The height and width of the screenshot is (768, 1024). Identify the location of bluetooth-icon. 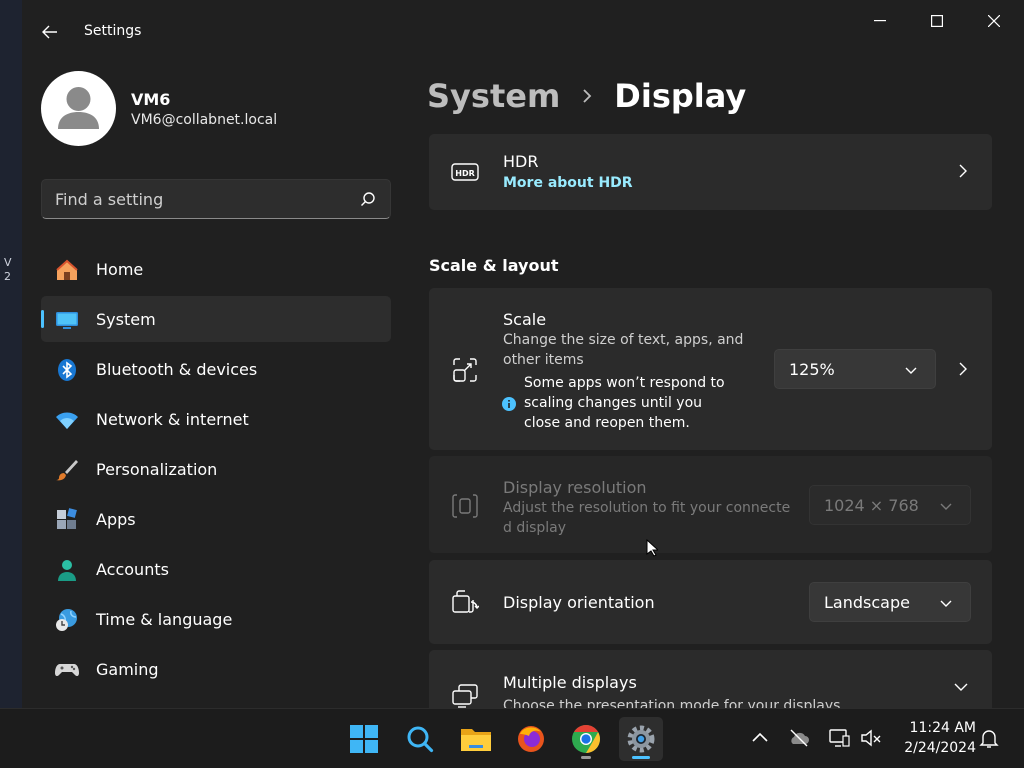
(67, 370).